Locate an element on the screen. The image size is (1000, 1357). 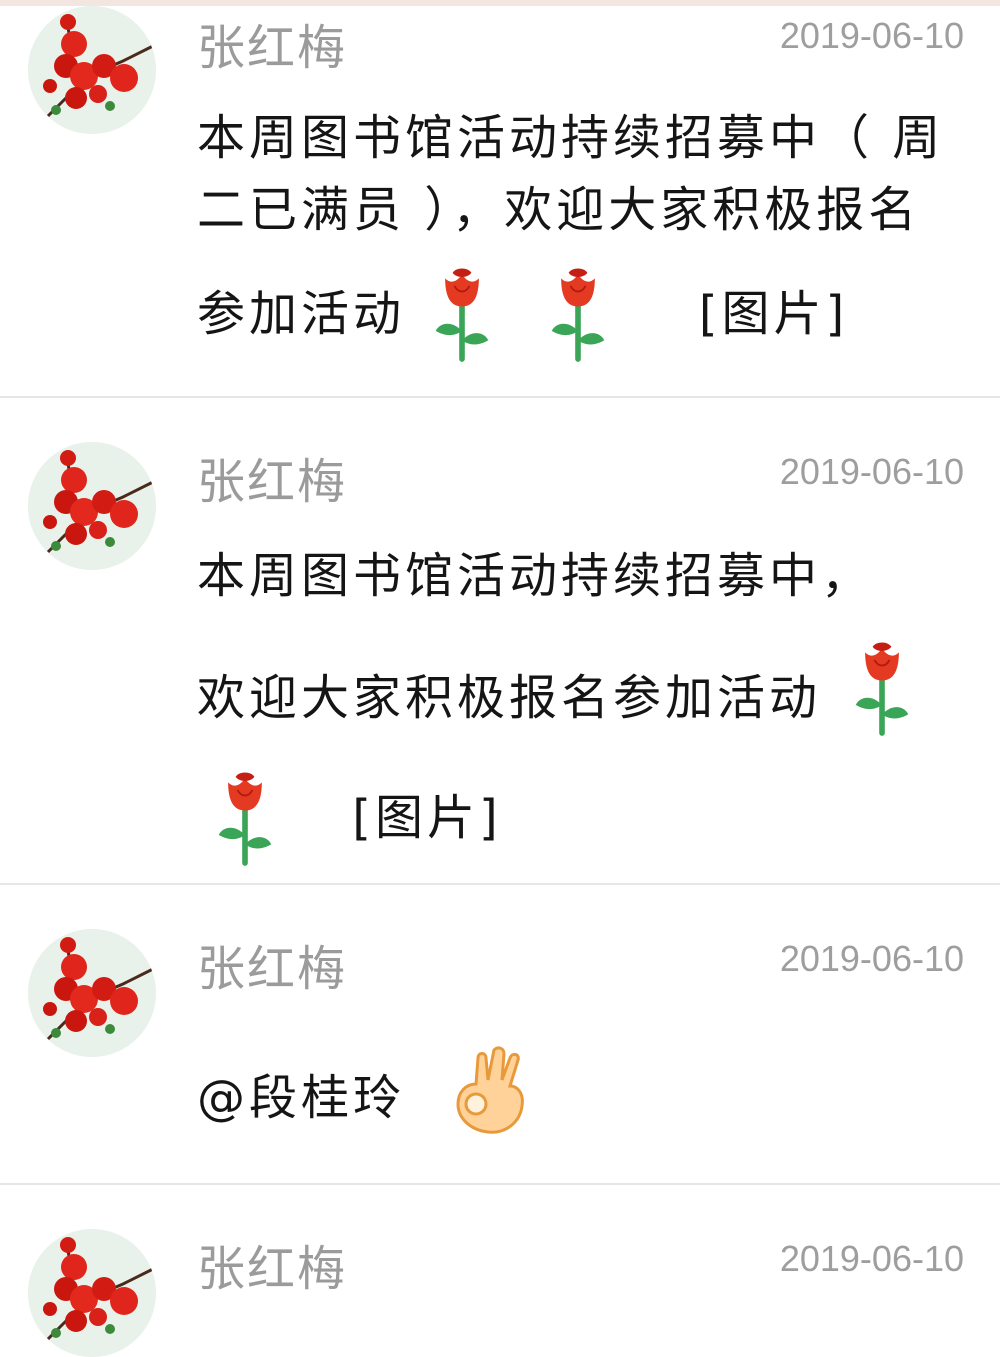
message-line: 欢迎大家积极报名参加活动 is located at coordinates (509, 698).